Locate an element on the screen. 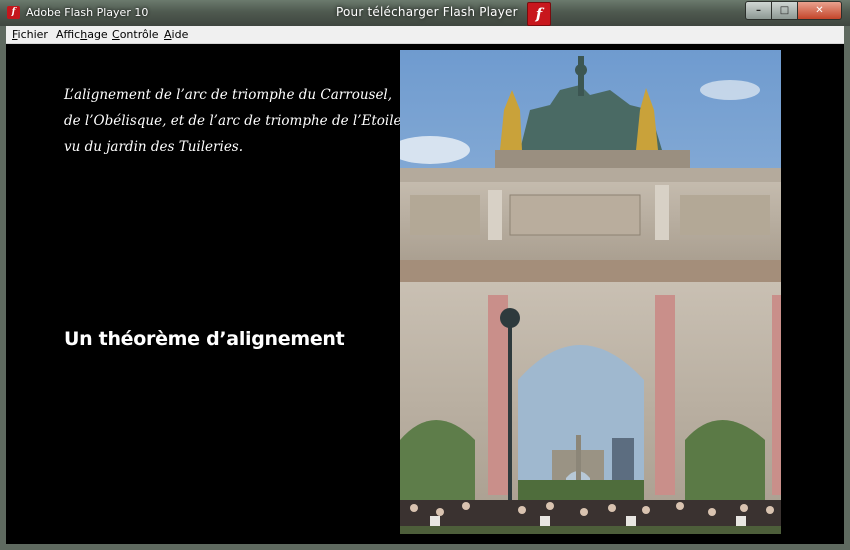  menu-label-part: ichier is located at coordinates (32, 34).